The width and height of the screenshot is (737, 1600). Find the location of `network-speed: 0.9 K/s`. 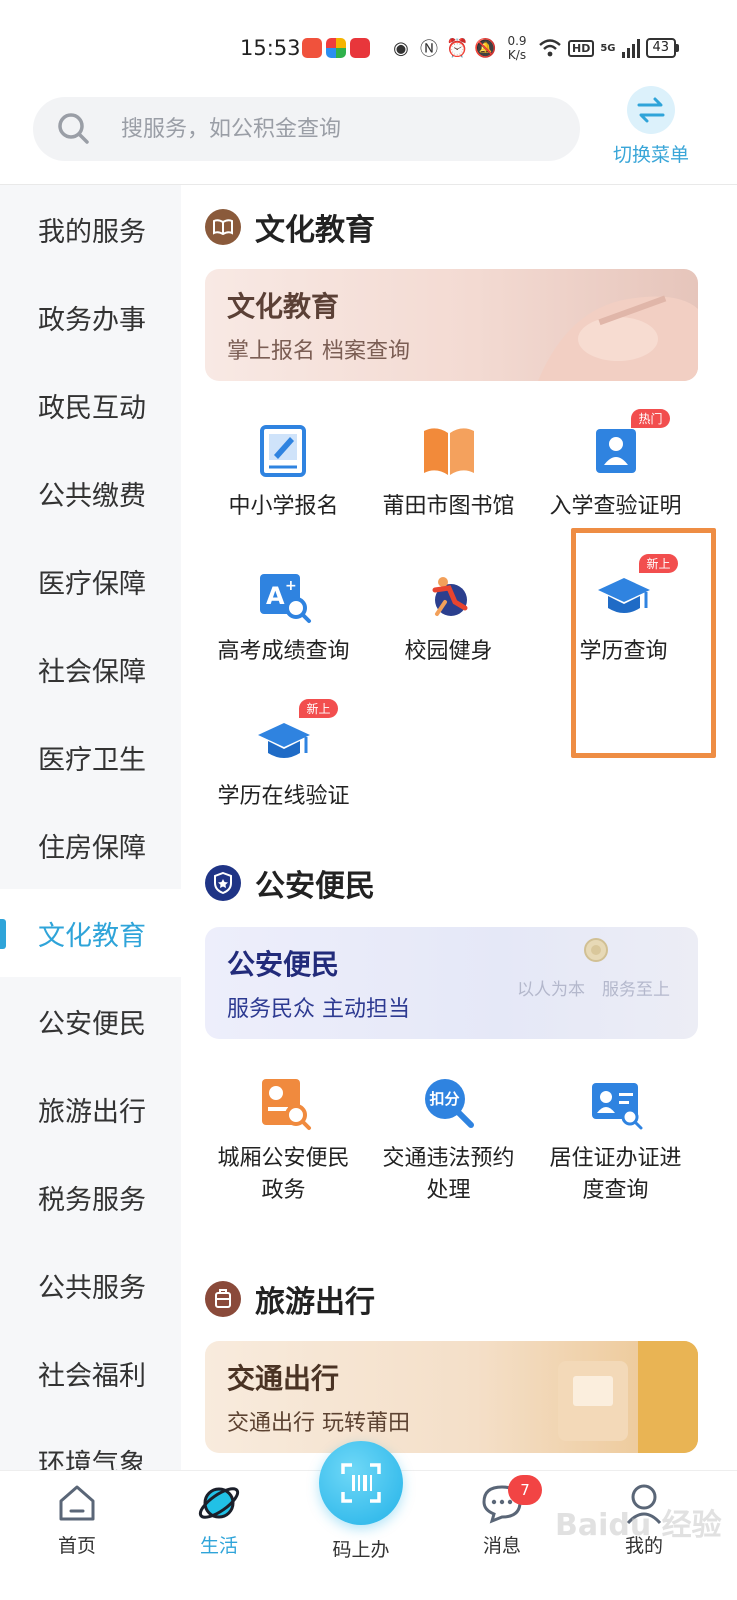

network-speed: 0.9 K/s is located at coordinates (517, 48).